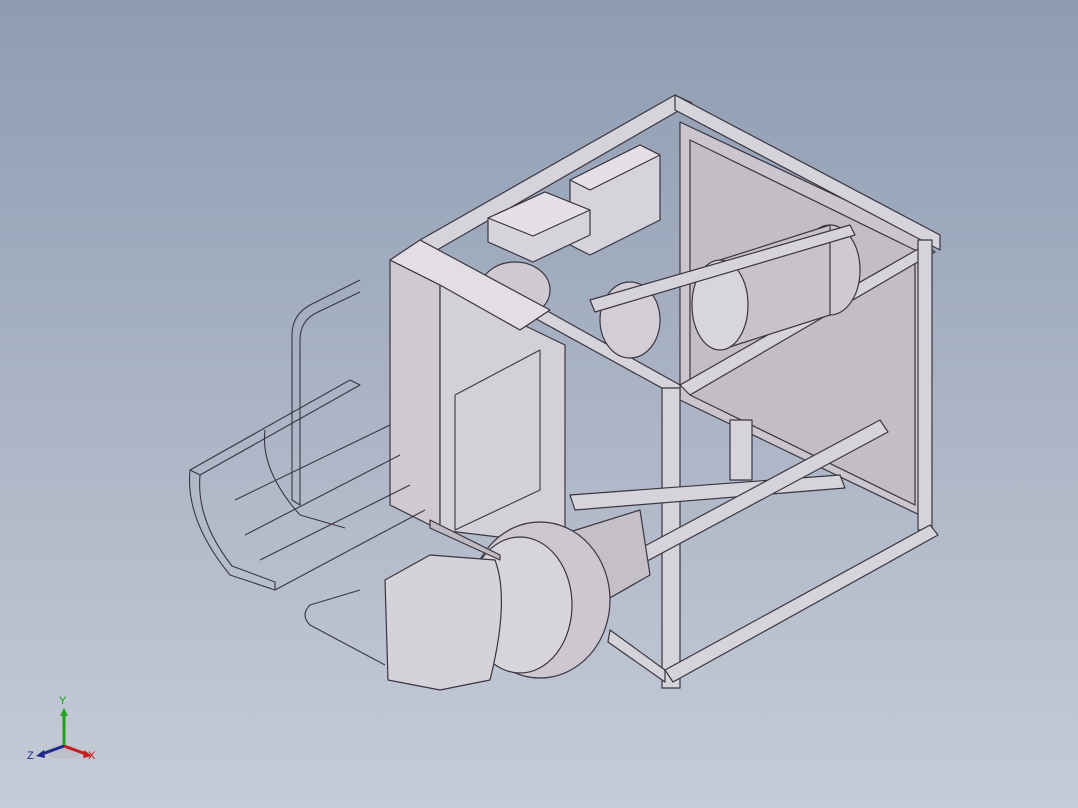 This screenshot has height=808, width=1078. What do you see at coordinates (415, 395) in the screenshot?
I see `left-enclosure-front` at bounding box center [415, 395].